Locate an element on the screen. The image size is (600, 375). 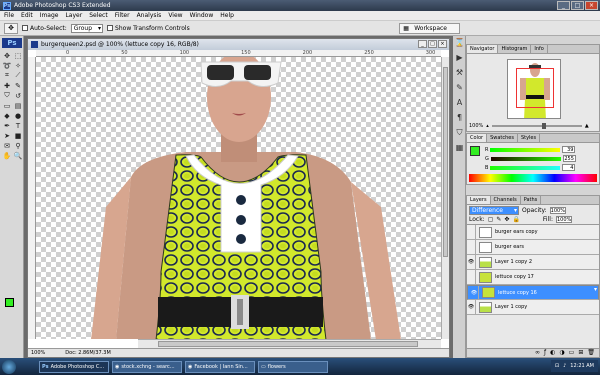
eyedropper-icon: ⚲ is located at coordinates (18, 145).